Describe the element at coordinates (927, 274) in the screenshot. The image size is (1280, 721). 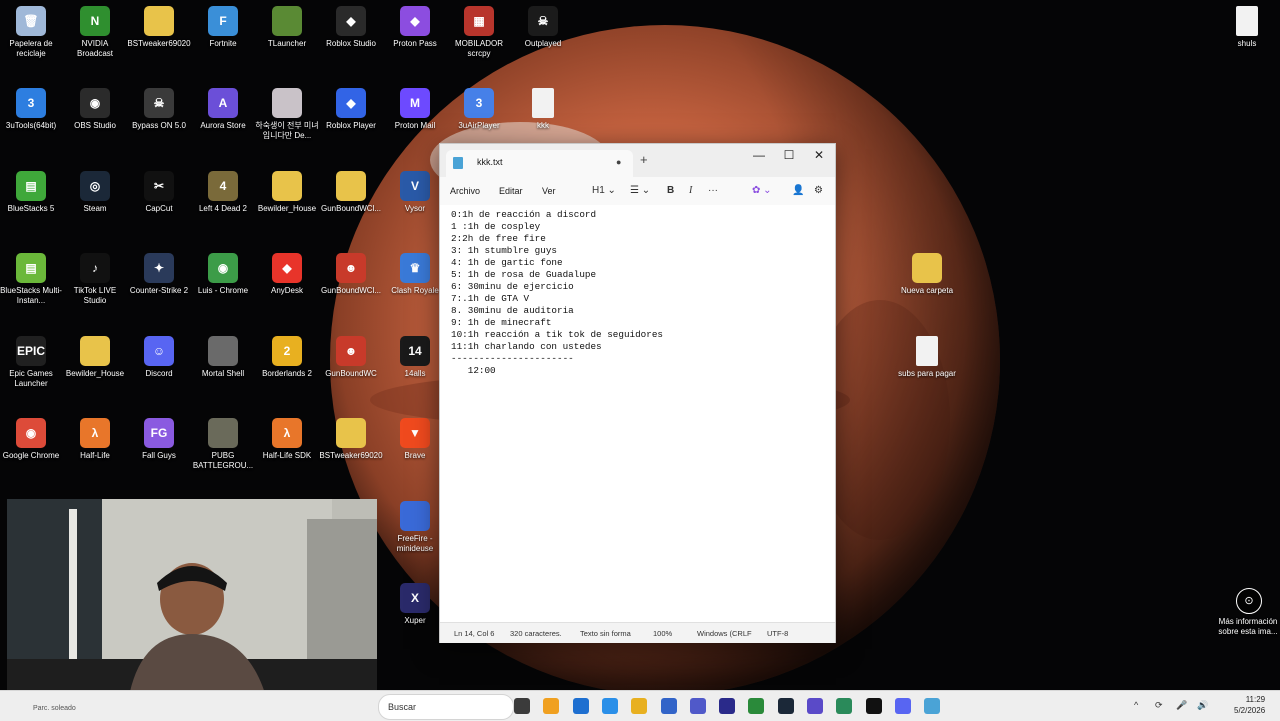
I see `desktop-icon: Nueva carpeta` at that location.